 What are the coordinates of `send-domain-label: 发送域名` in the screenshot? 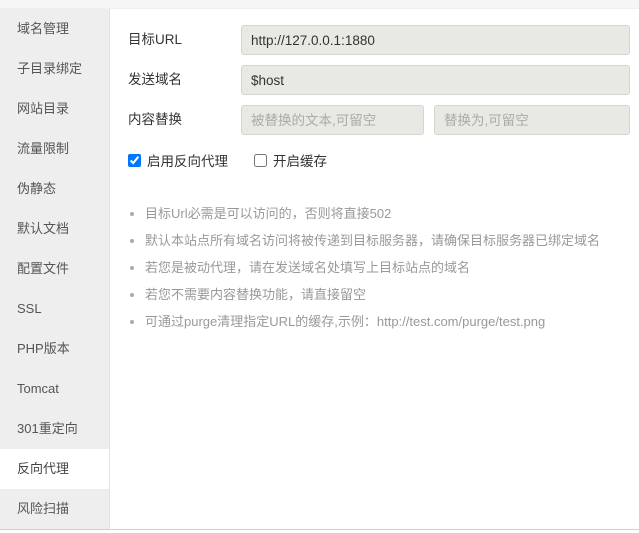 It's located at (155, 79).